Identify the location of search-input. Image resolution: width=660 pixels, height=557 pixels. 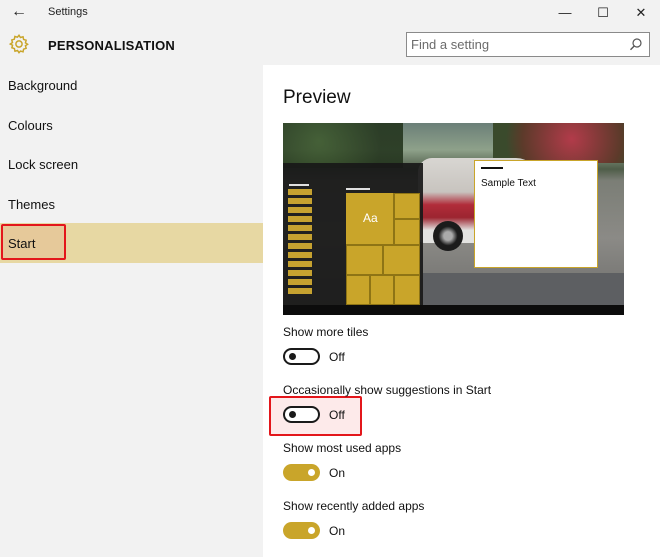
(516, 44).